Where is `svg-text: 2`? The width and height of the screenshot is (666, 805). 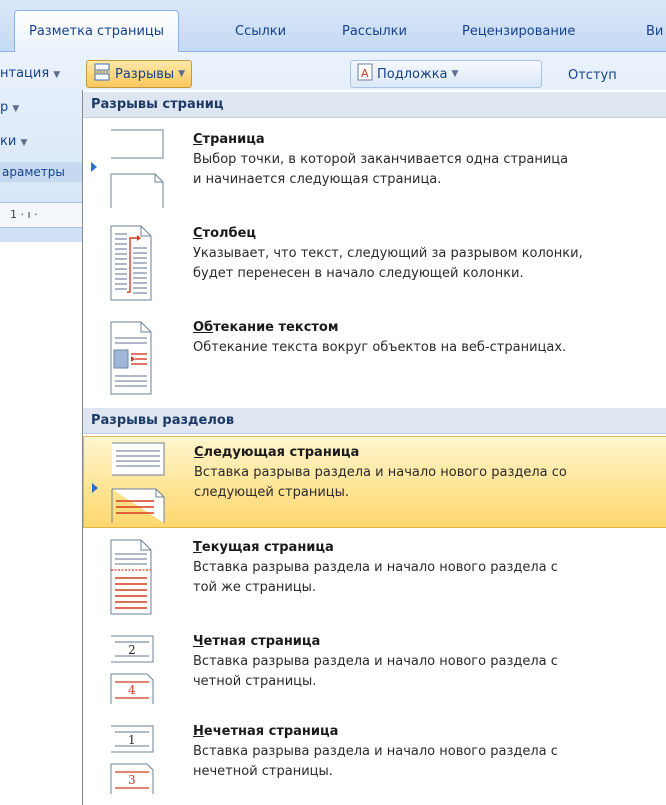
svg-text: 2 is located at coordinates (132, 650).